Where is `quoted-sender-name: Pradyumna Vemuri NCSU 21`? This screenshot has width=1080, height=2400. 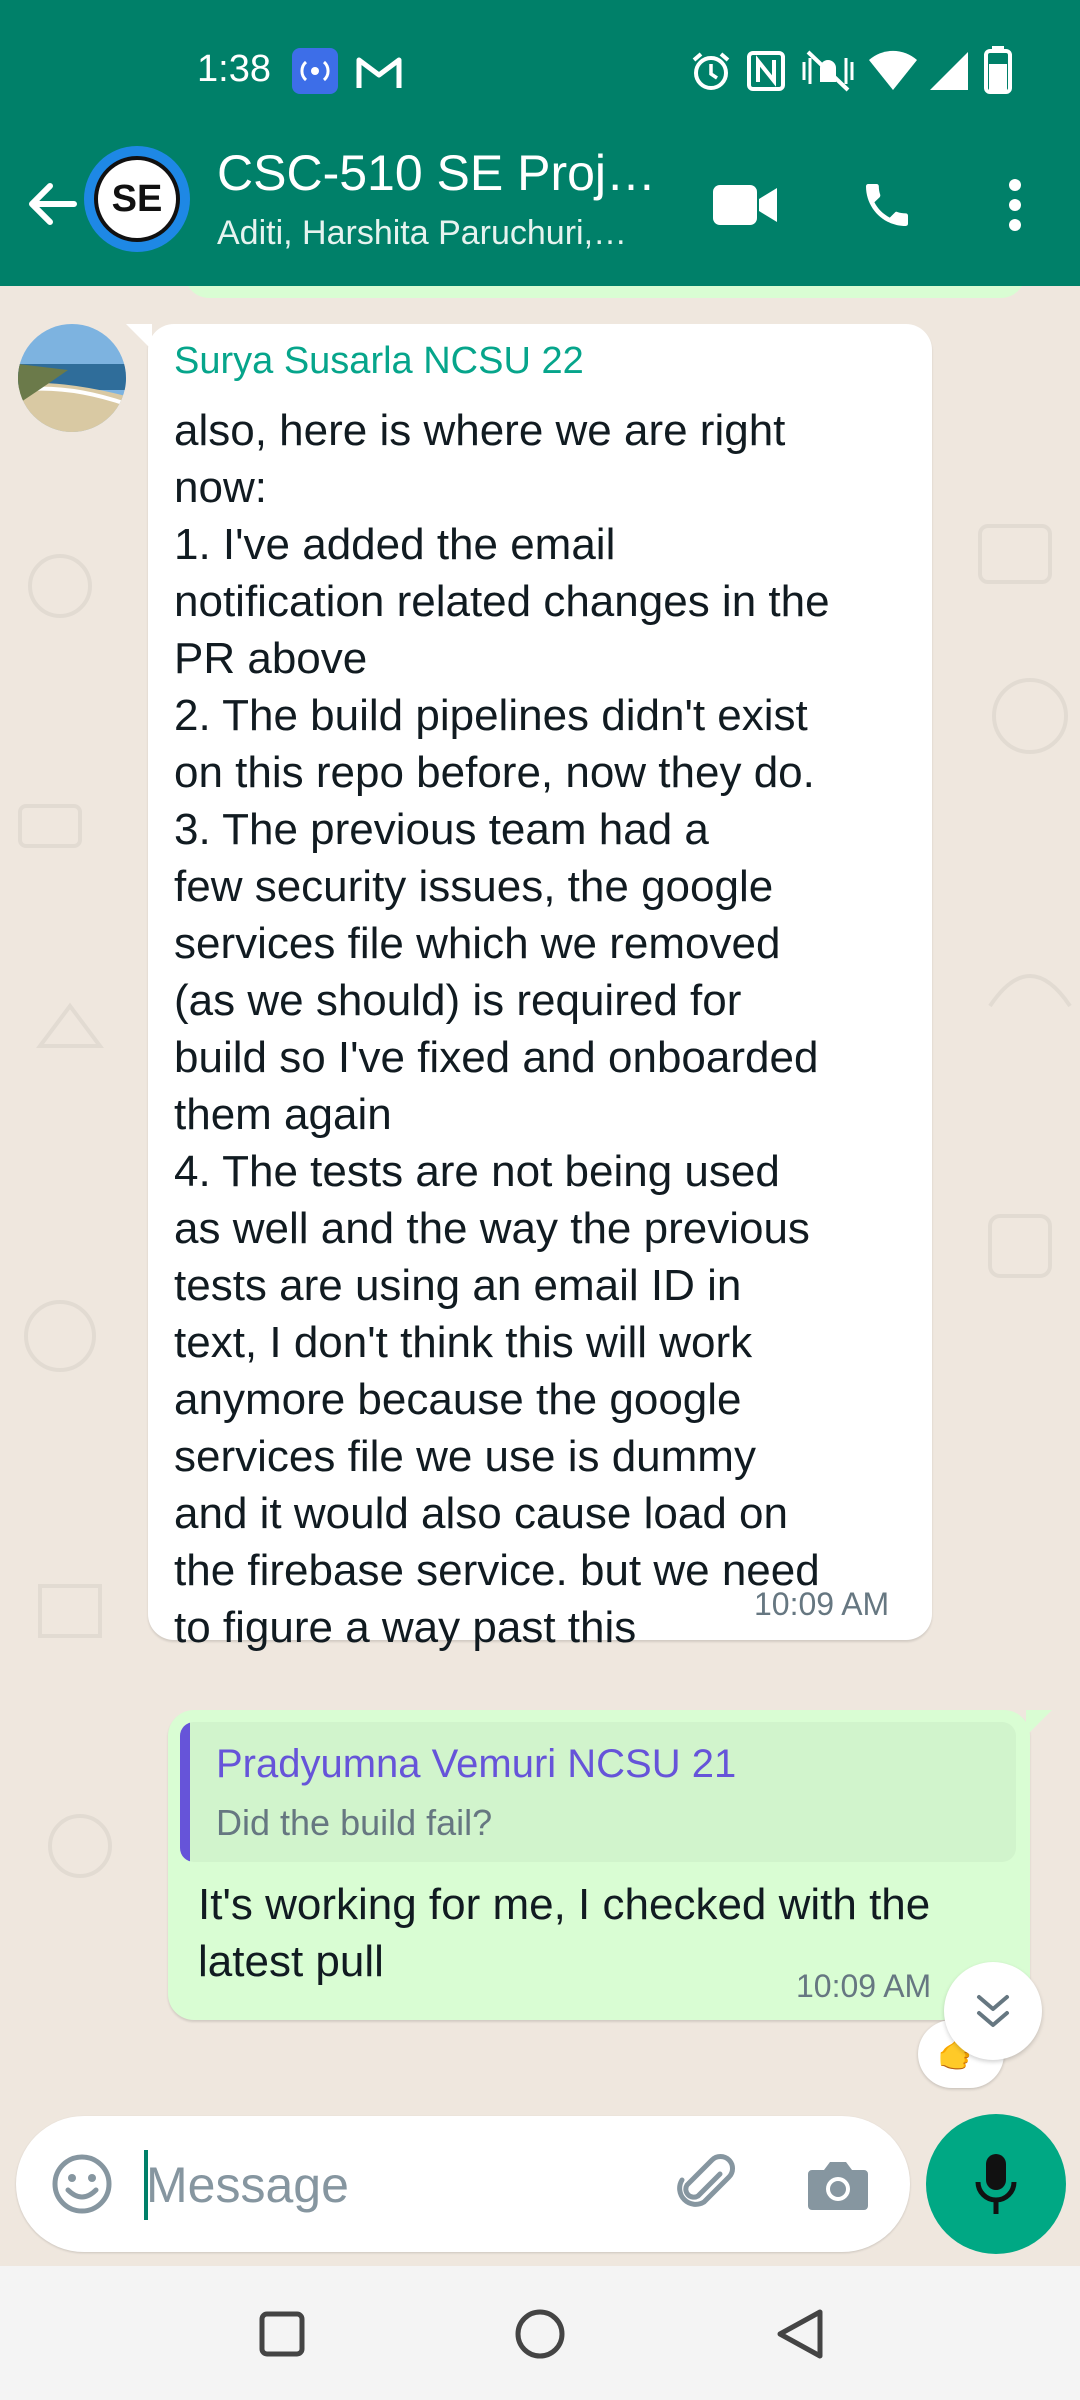
quoted-sender-name: Pradyumna Vemuri NCSU 21 is located at coordinates (476, 1764).